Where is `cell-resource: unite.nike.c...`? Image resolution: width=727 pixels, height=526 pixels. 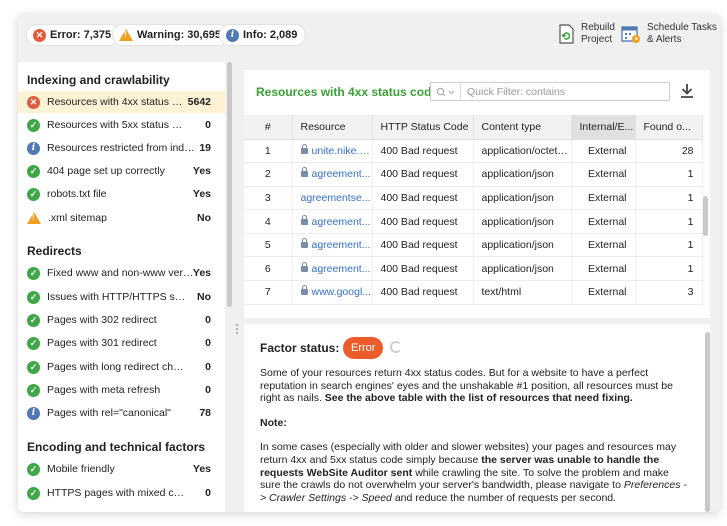
cell-resource: unite.nike.c... is located at coordinates (332, 151).